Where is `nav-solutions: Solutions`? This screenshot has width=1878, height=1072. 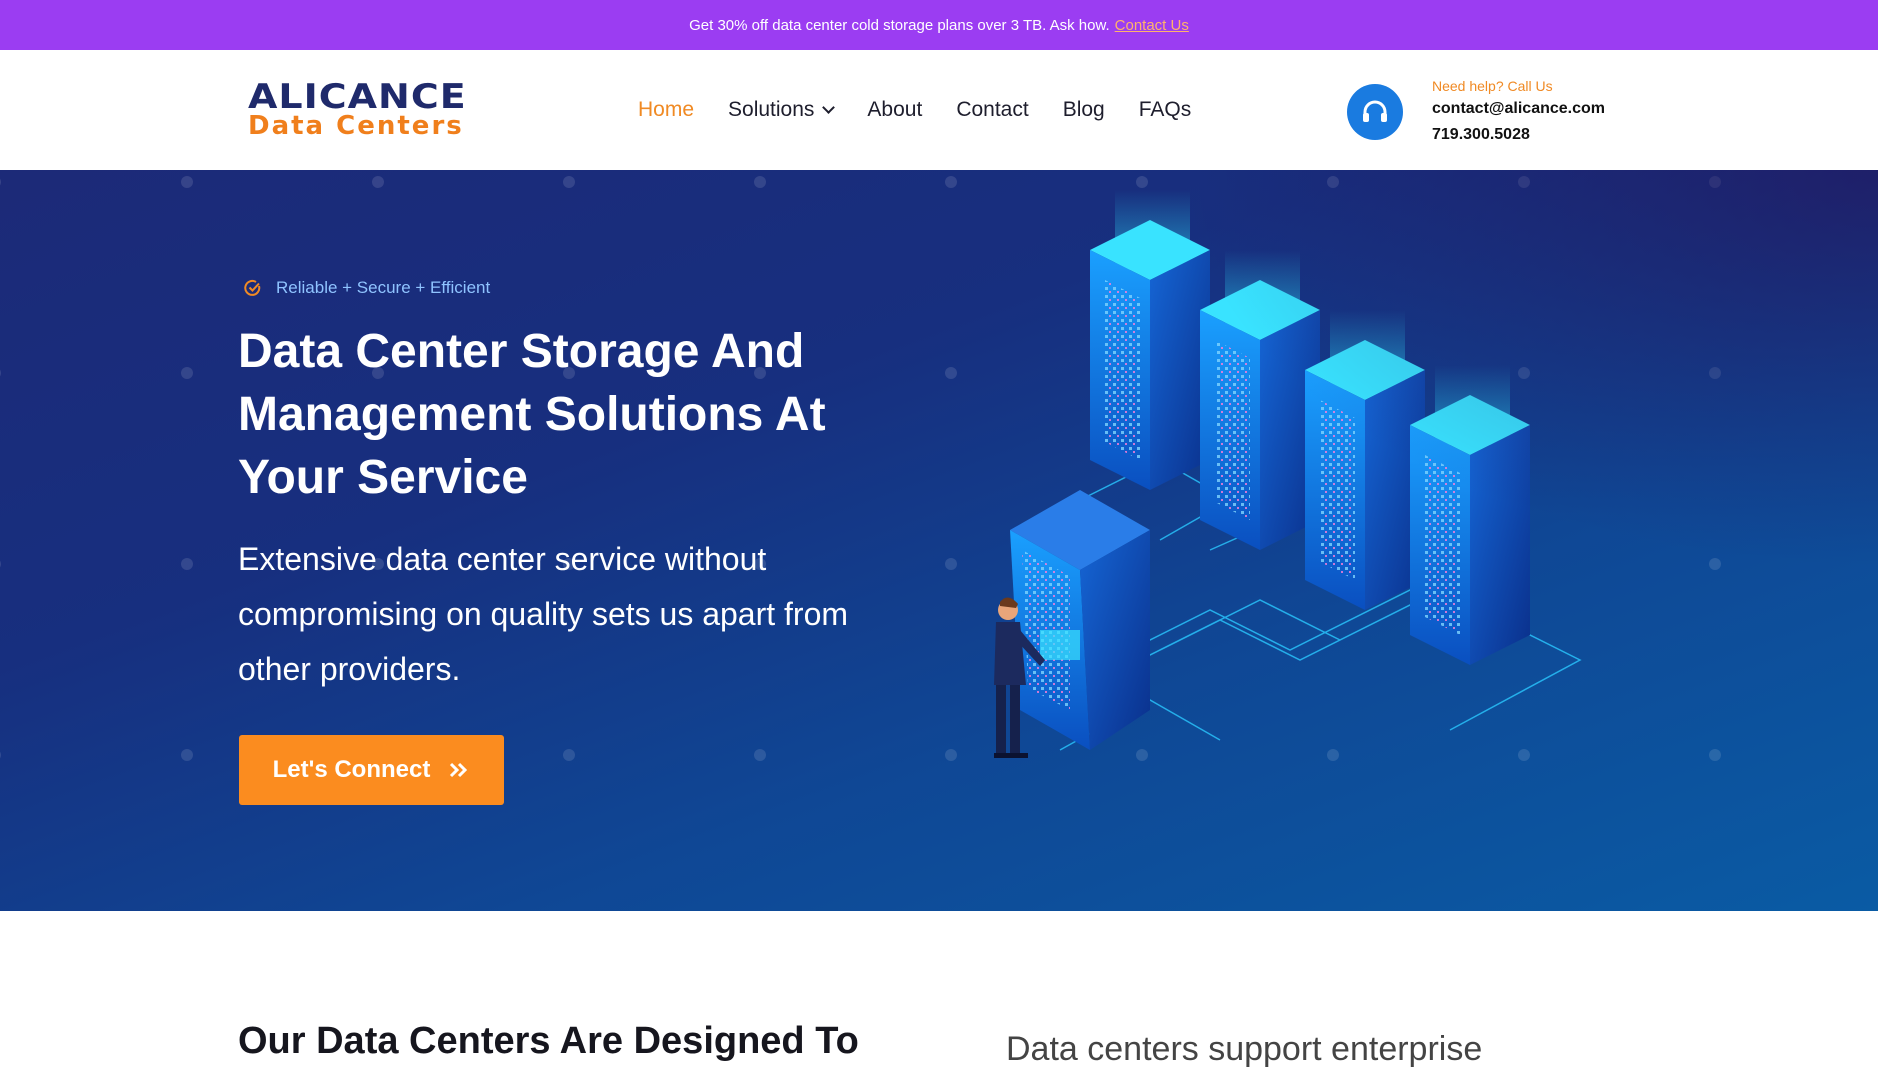 nav-solutions: Solutions is located at coordinates (782, 110).